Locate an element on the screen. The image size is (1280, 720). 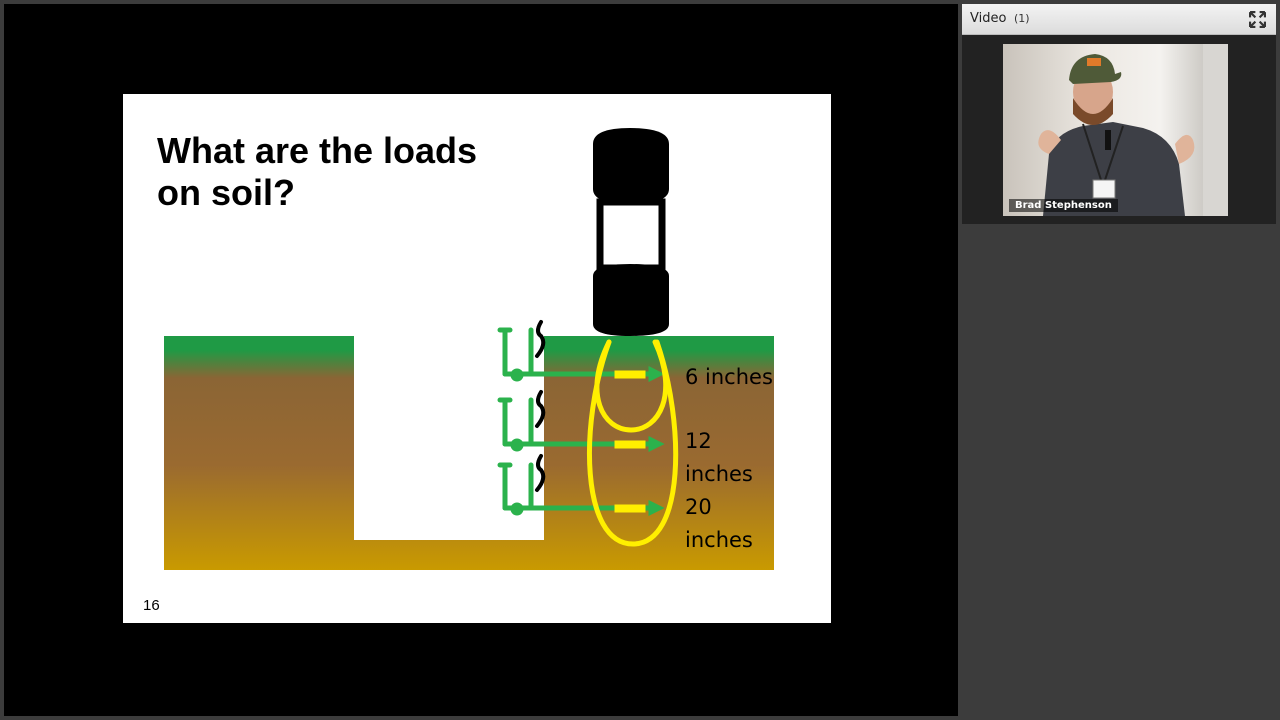
video-panel-title: Video is located at coordinates (988, 18).